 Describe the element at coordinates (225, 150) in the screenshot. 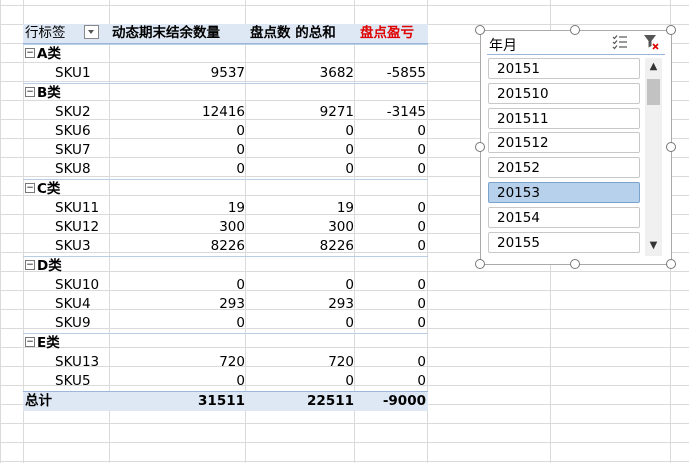

I see `table-row: SKU7 0 0 0` at that location.